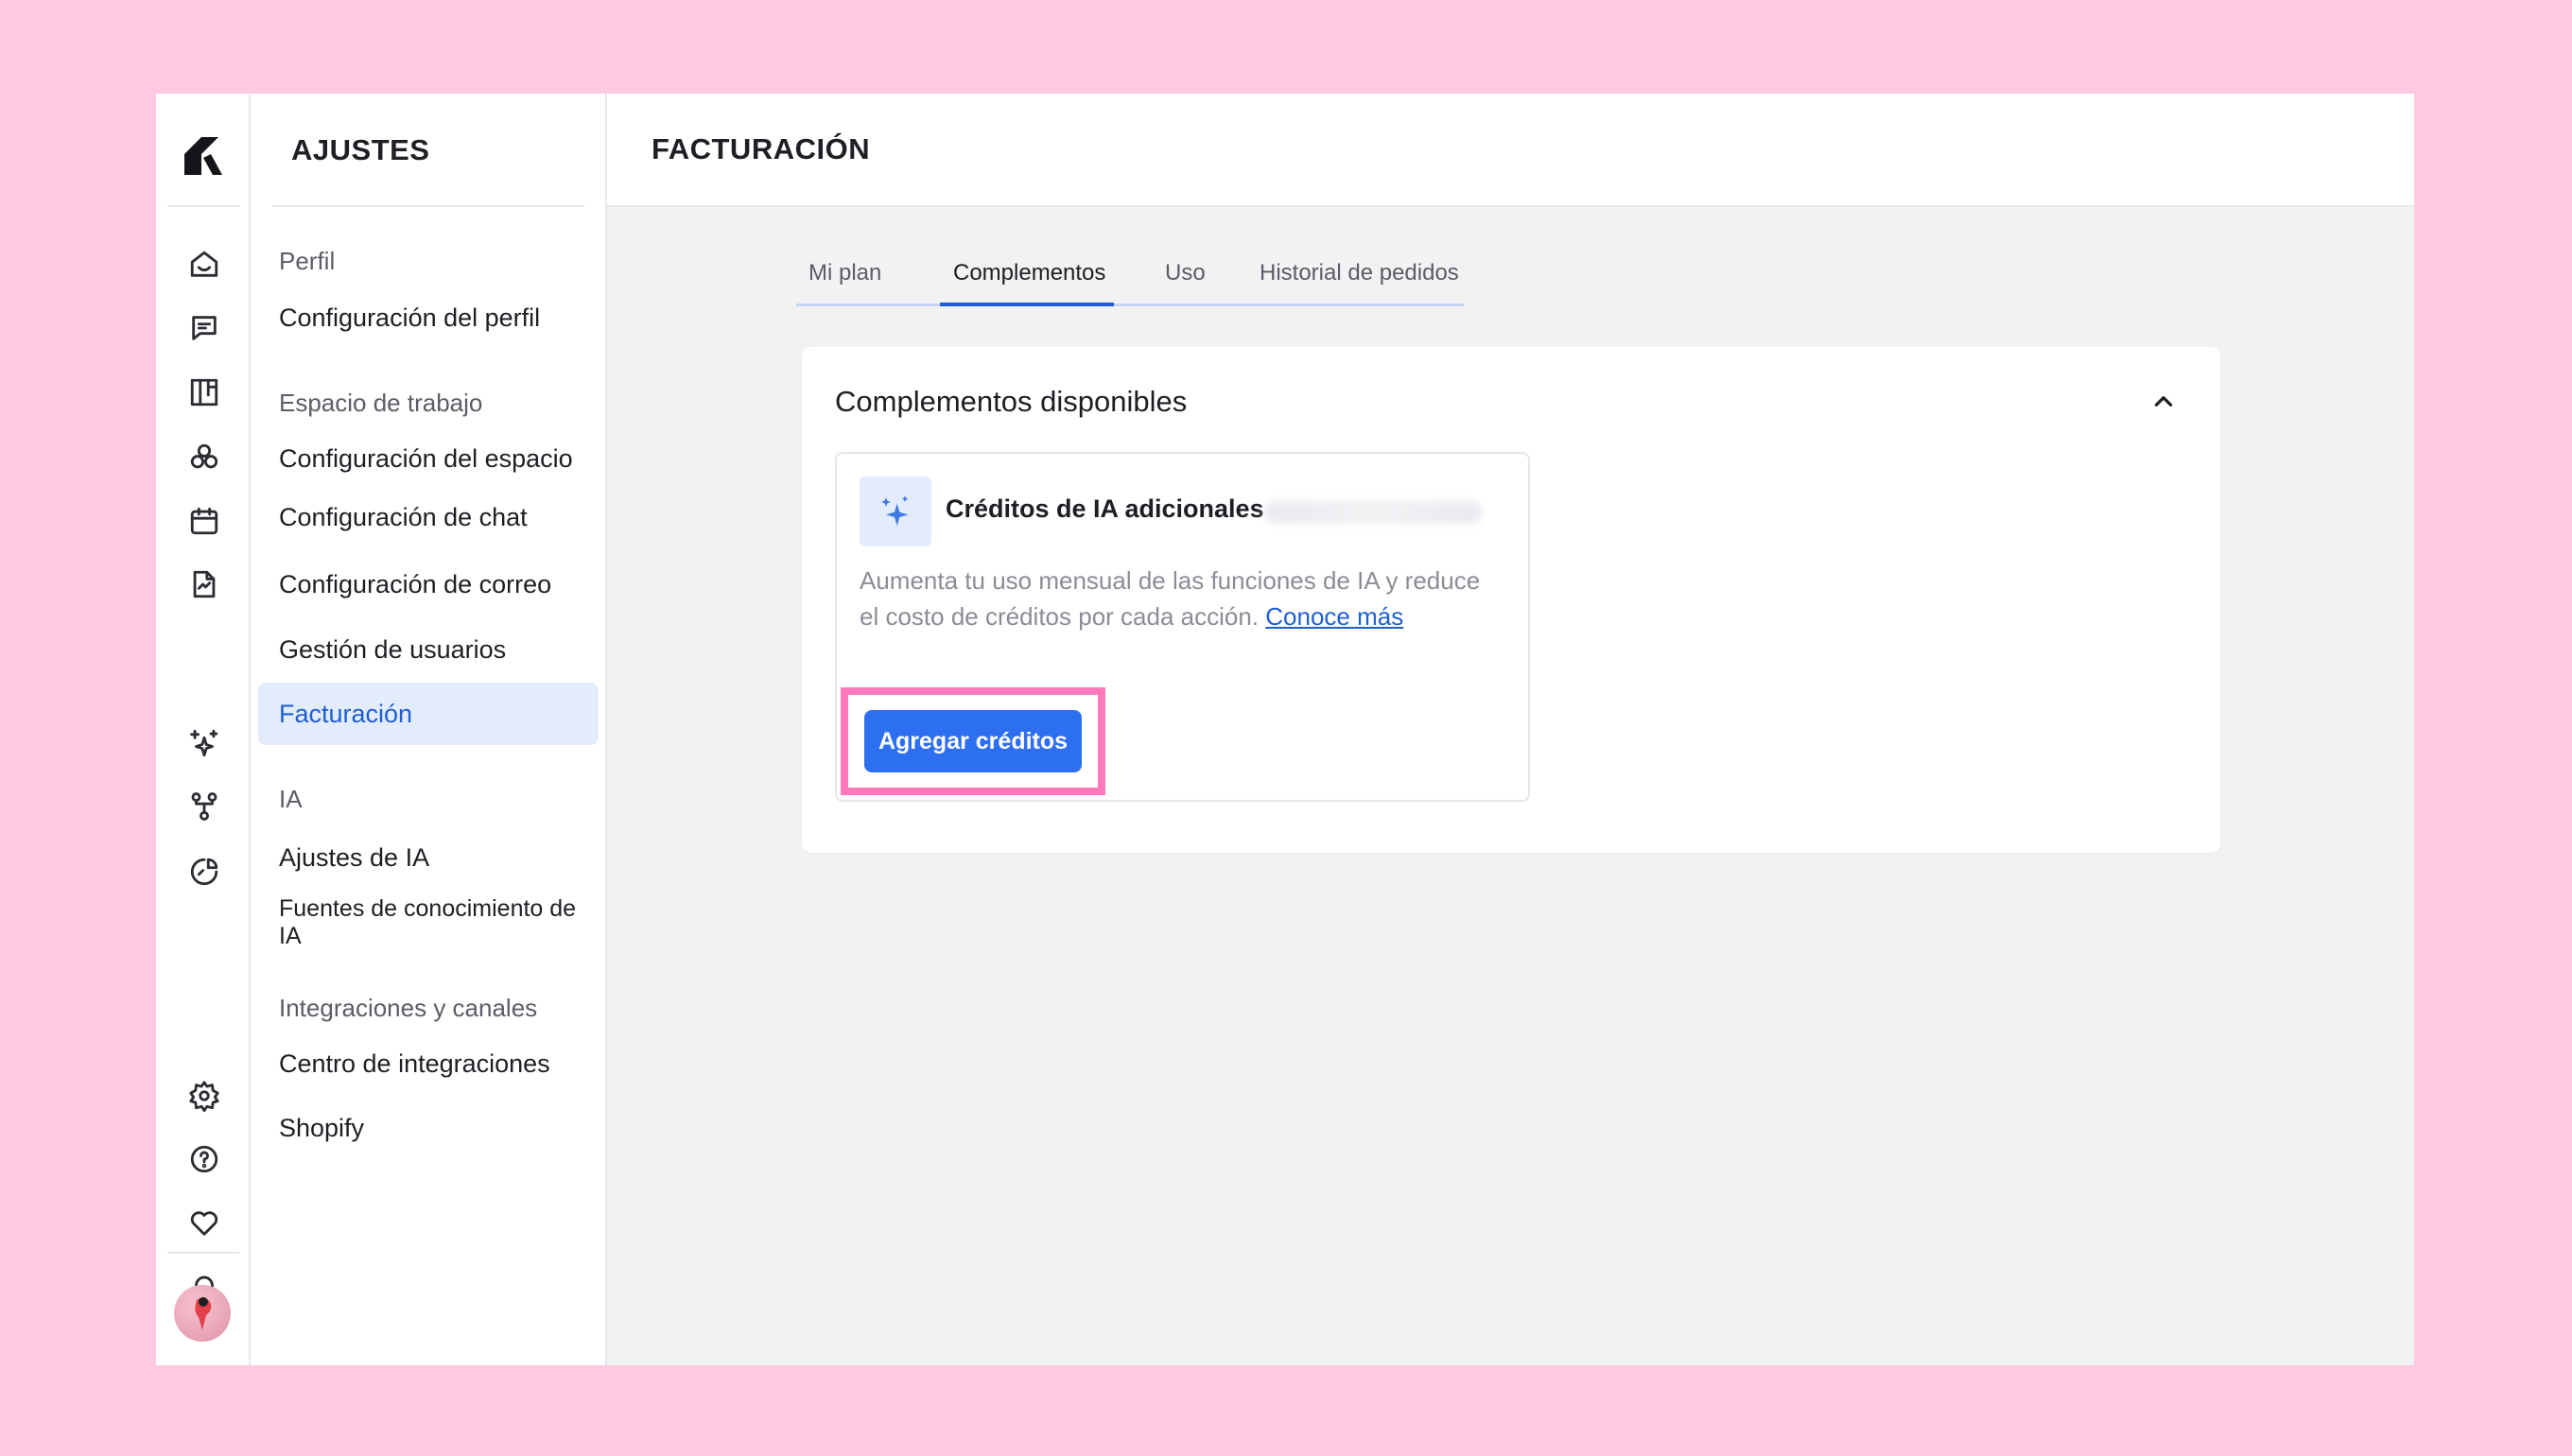 The height and width of the screenshot is (1456, 2572). I want to click on tab-complementos: Complementos, so click(1027, 274).